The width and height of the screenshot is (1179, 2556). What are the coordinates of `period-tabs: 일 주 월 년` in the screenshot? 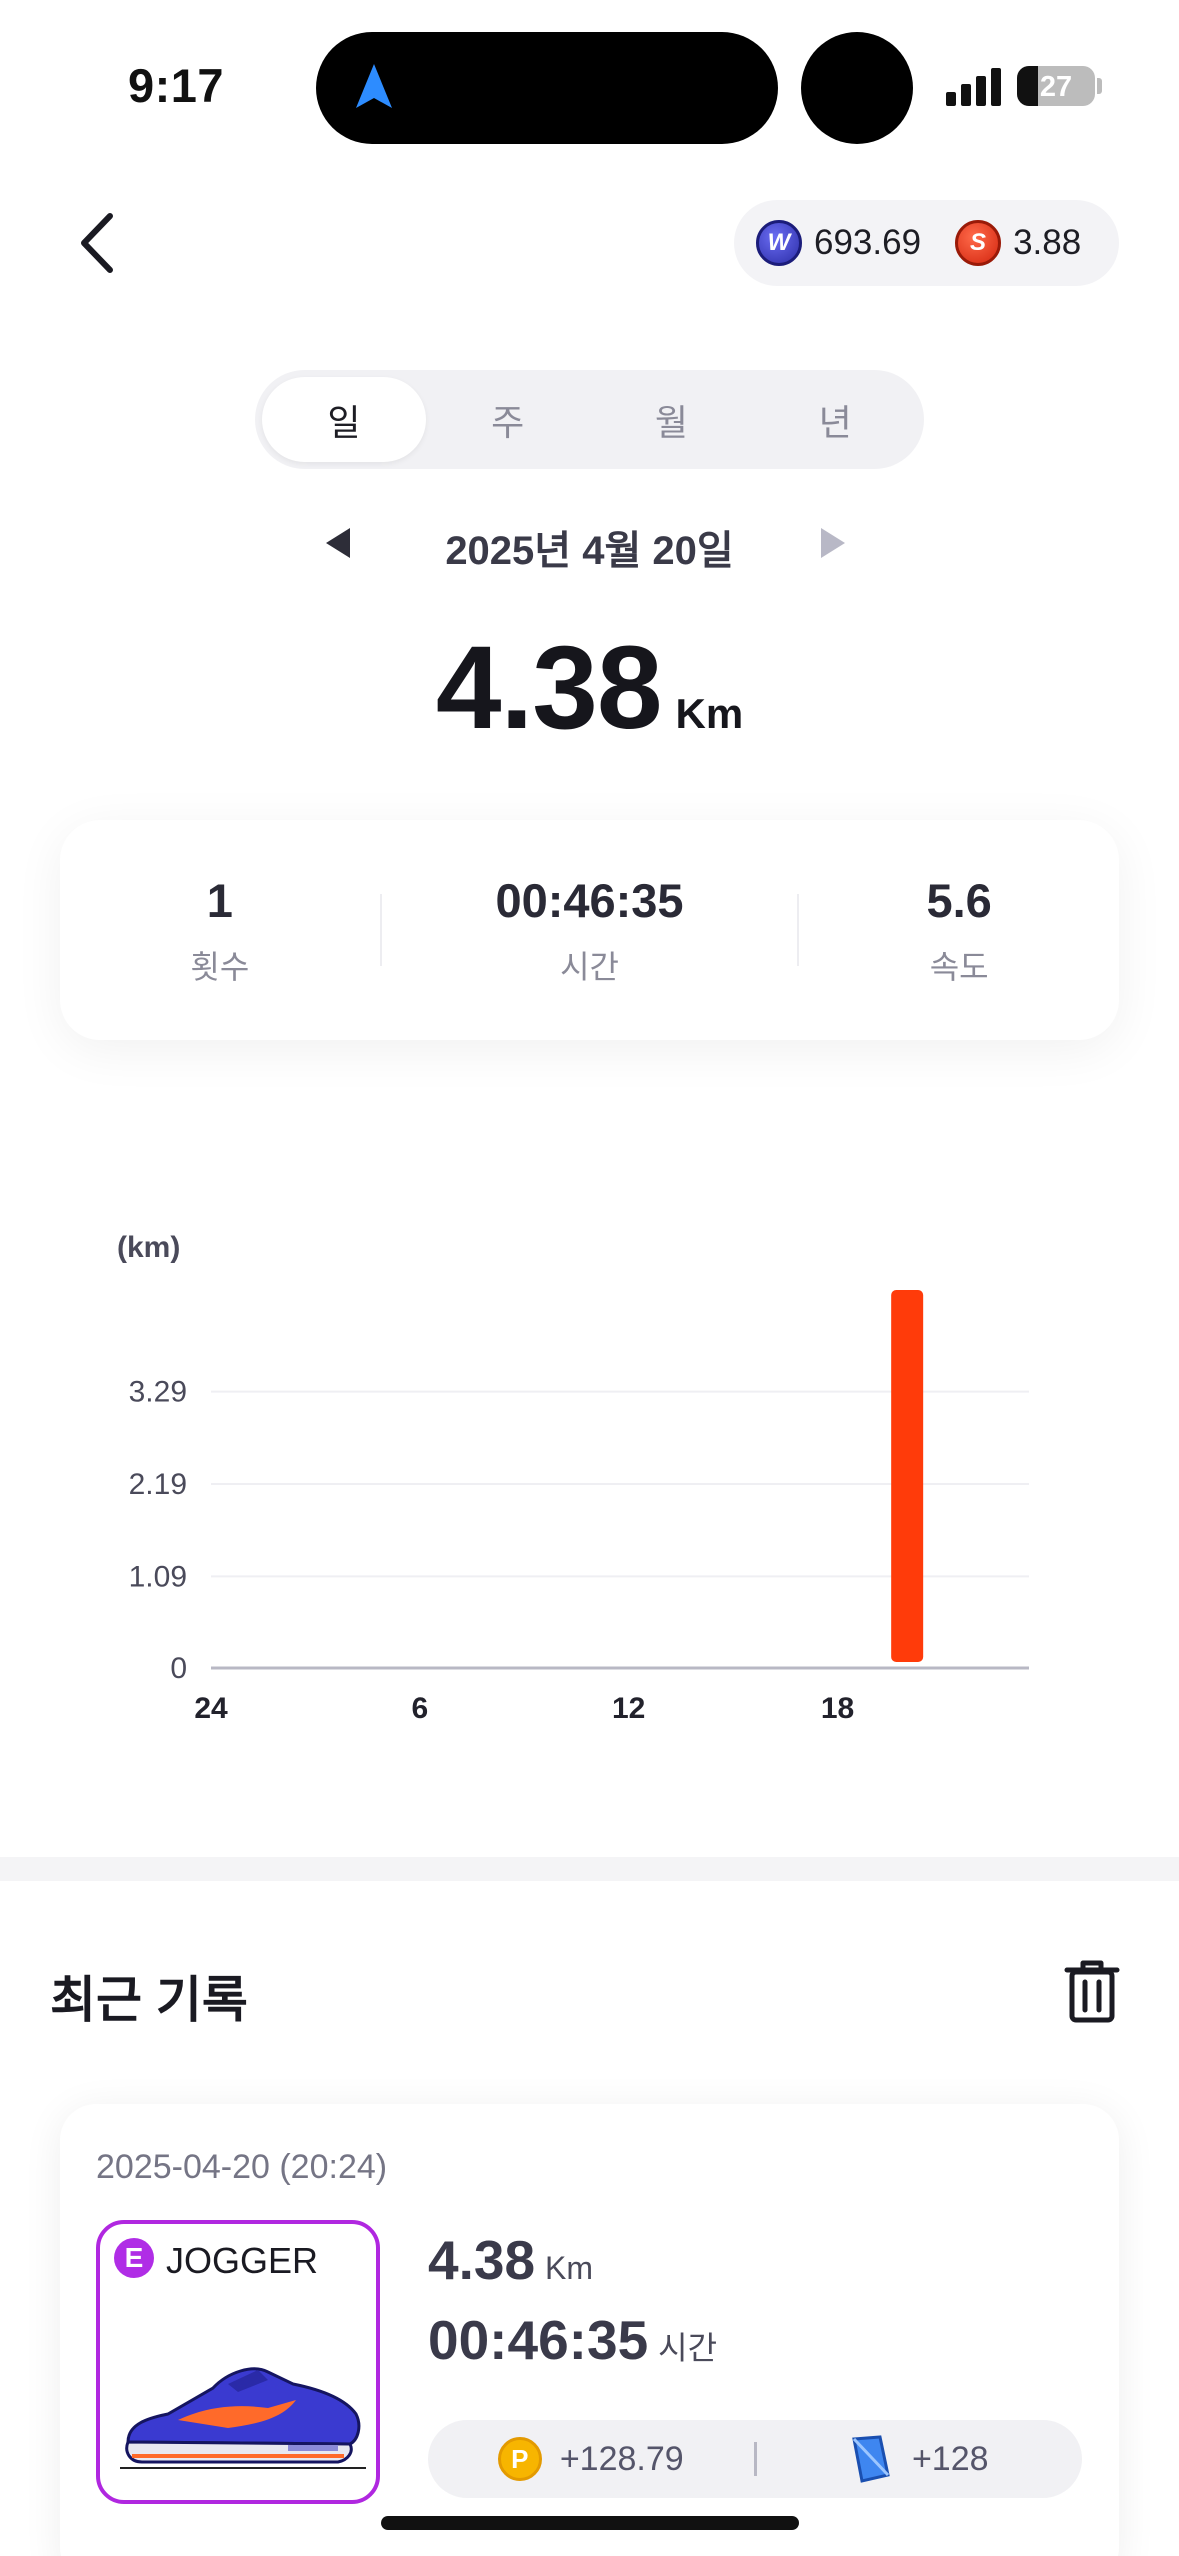 It's located at (589, 419).